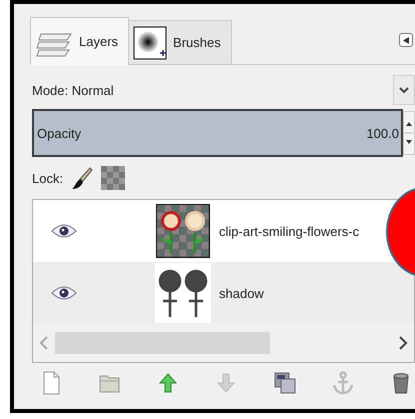  I want to click on panel-tab: Layers, so click(80, 41).